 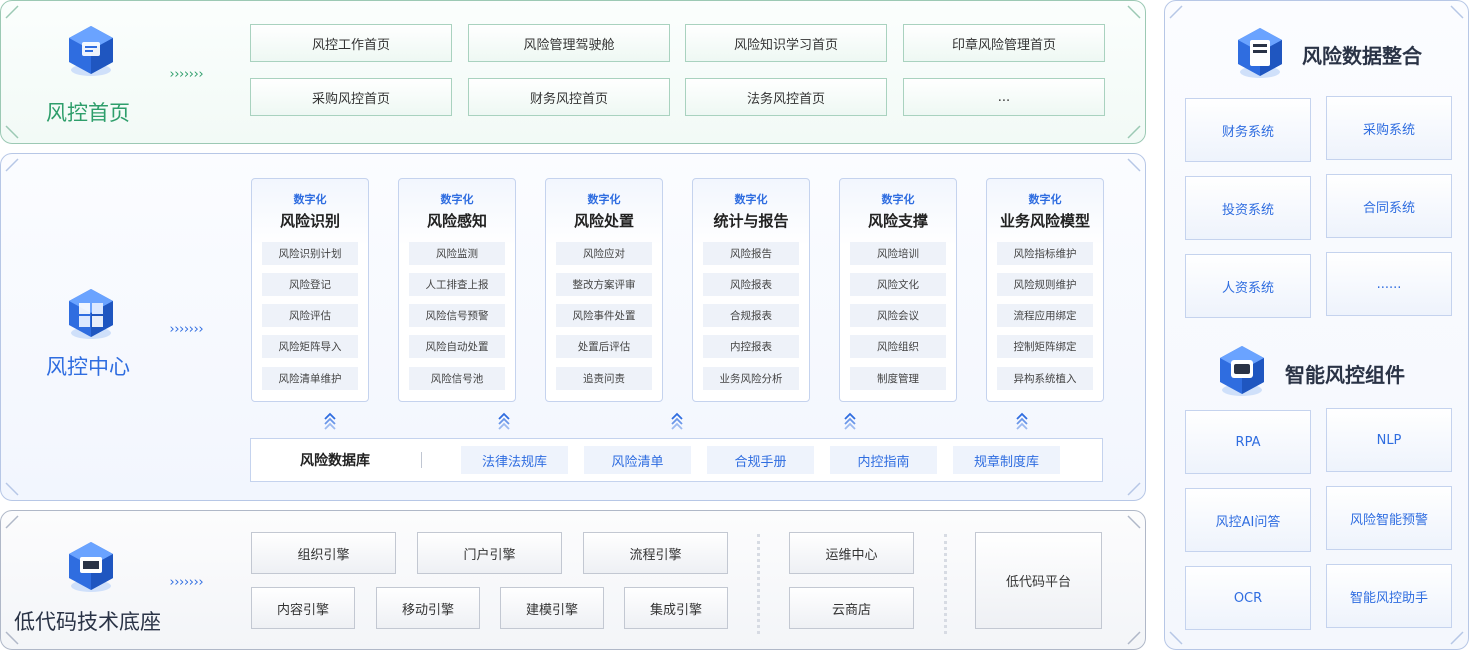 I want to click on lowcode-platform: 低代码平台, so click(x=1038, y=580).